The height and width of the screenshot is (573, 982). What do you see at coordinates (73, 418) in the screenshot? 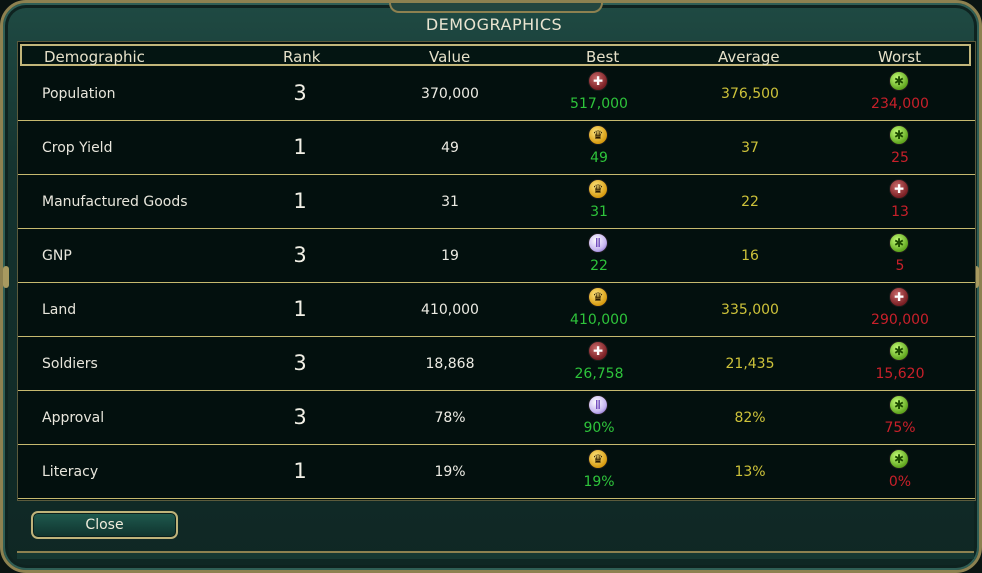
I see `demographic-name: Approval` at bounding box center [73, 418].